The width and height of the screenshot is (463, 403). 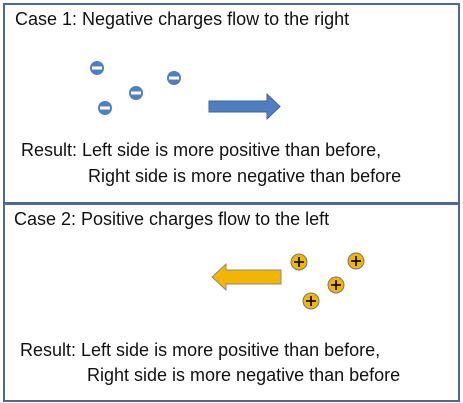 What do you see at coordinates (244, 106) in the screenshot?
I see `arrow-right-icon` at bounding box center [244, 106].